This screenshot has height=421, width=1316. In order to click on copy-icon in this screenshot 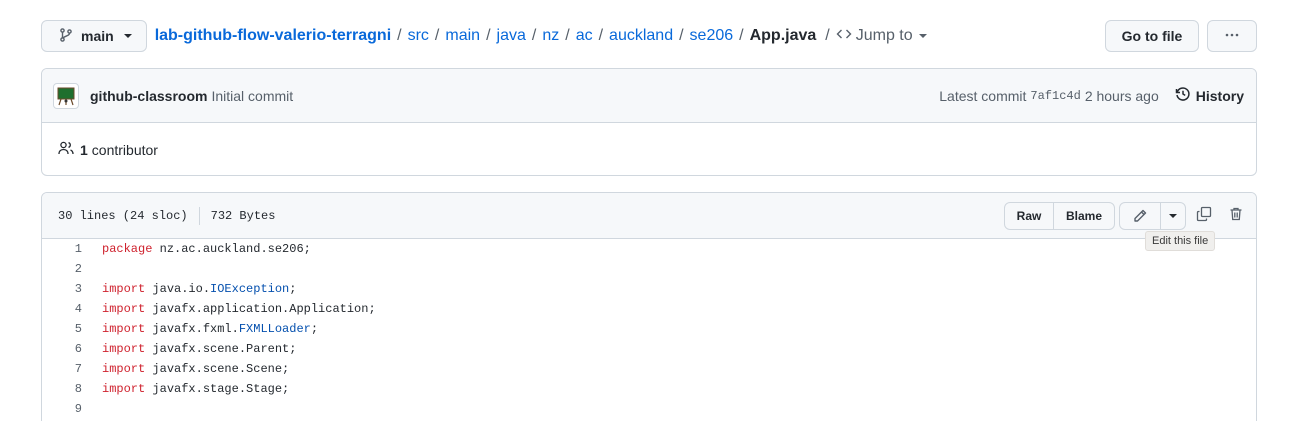, I will do `click(1204, 216)`.